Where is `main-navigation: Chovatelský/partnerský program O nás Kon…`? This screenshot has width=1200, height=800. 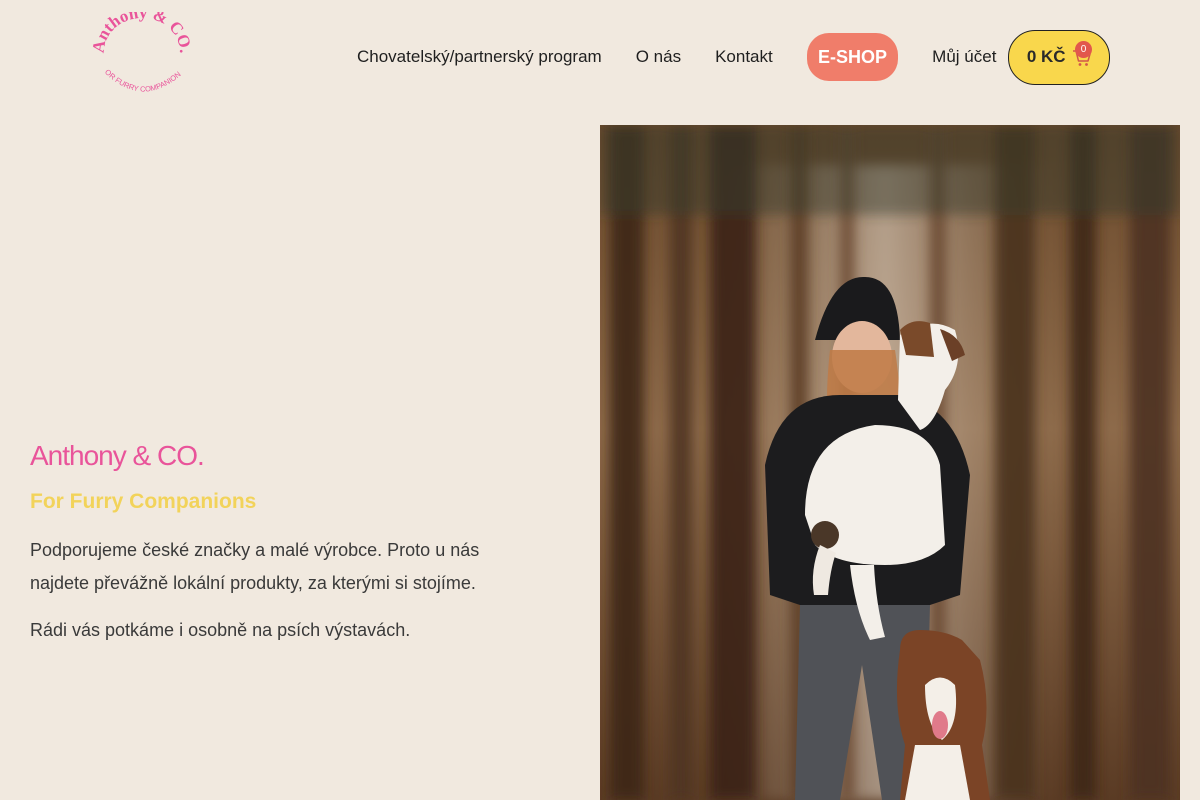 main-navigation: Chovatelský/partnerský program O nás Kon… is located at coordinates (725, 57).